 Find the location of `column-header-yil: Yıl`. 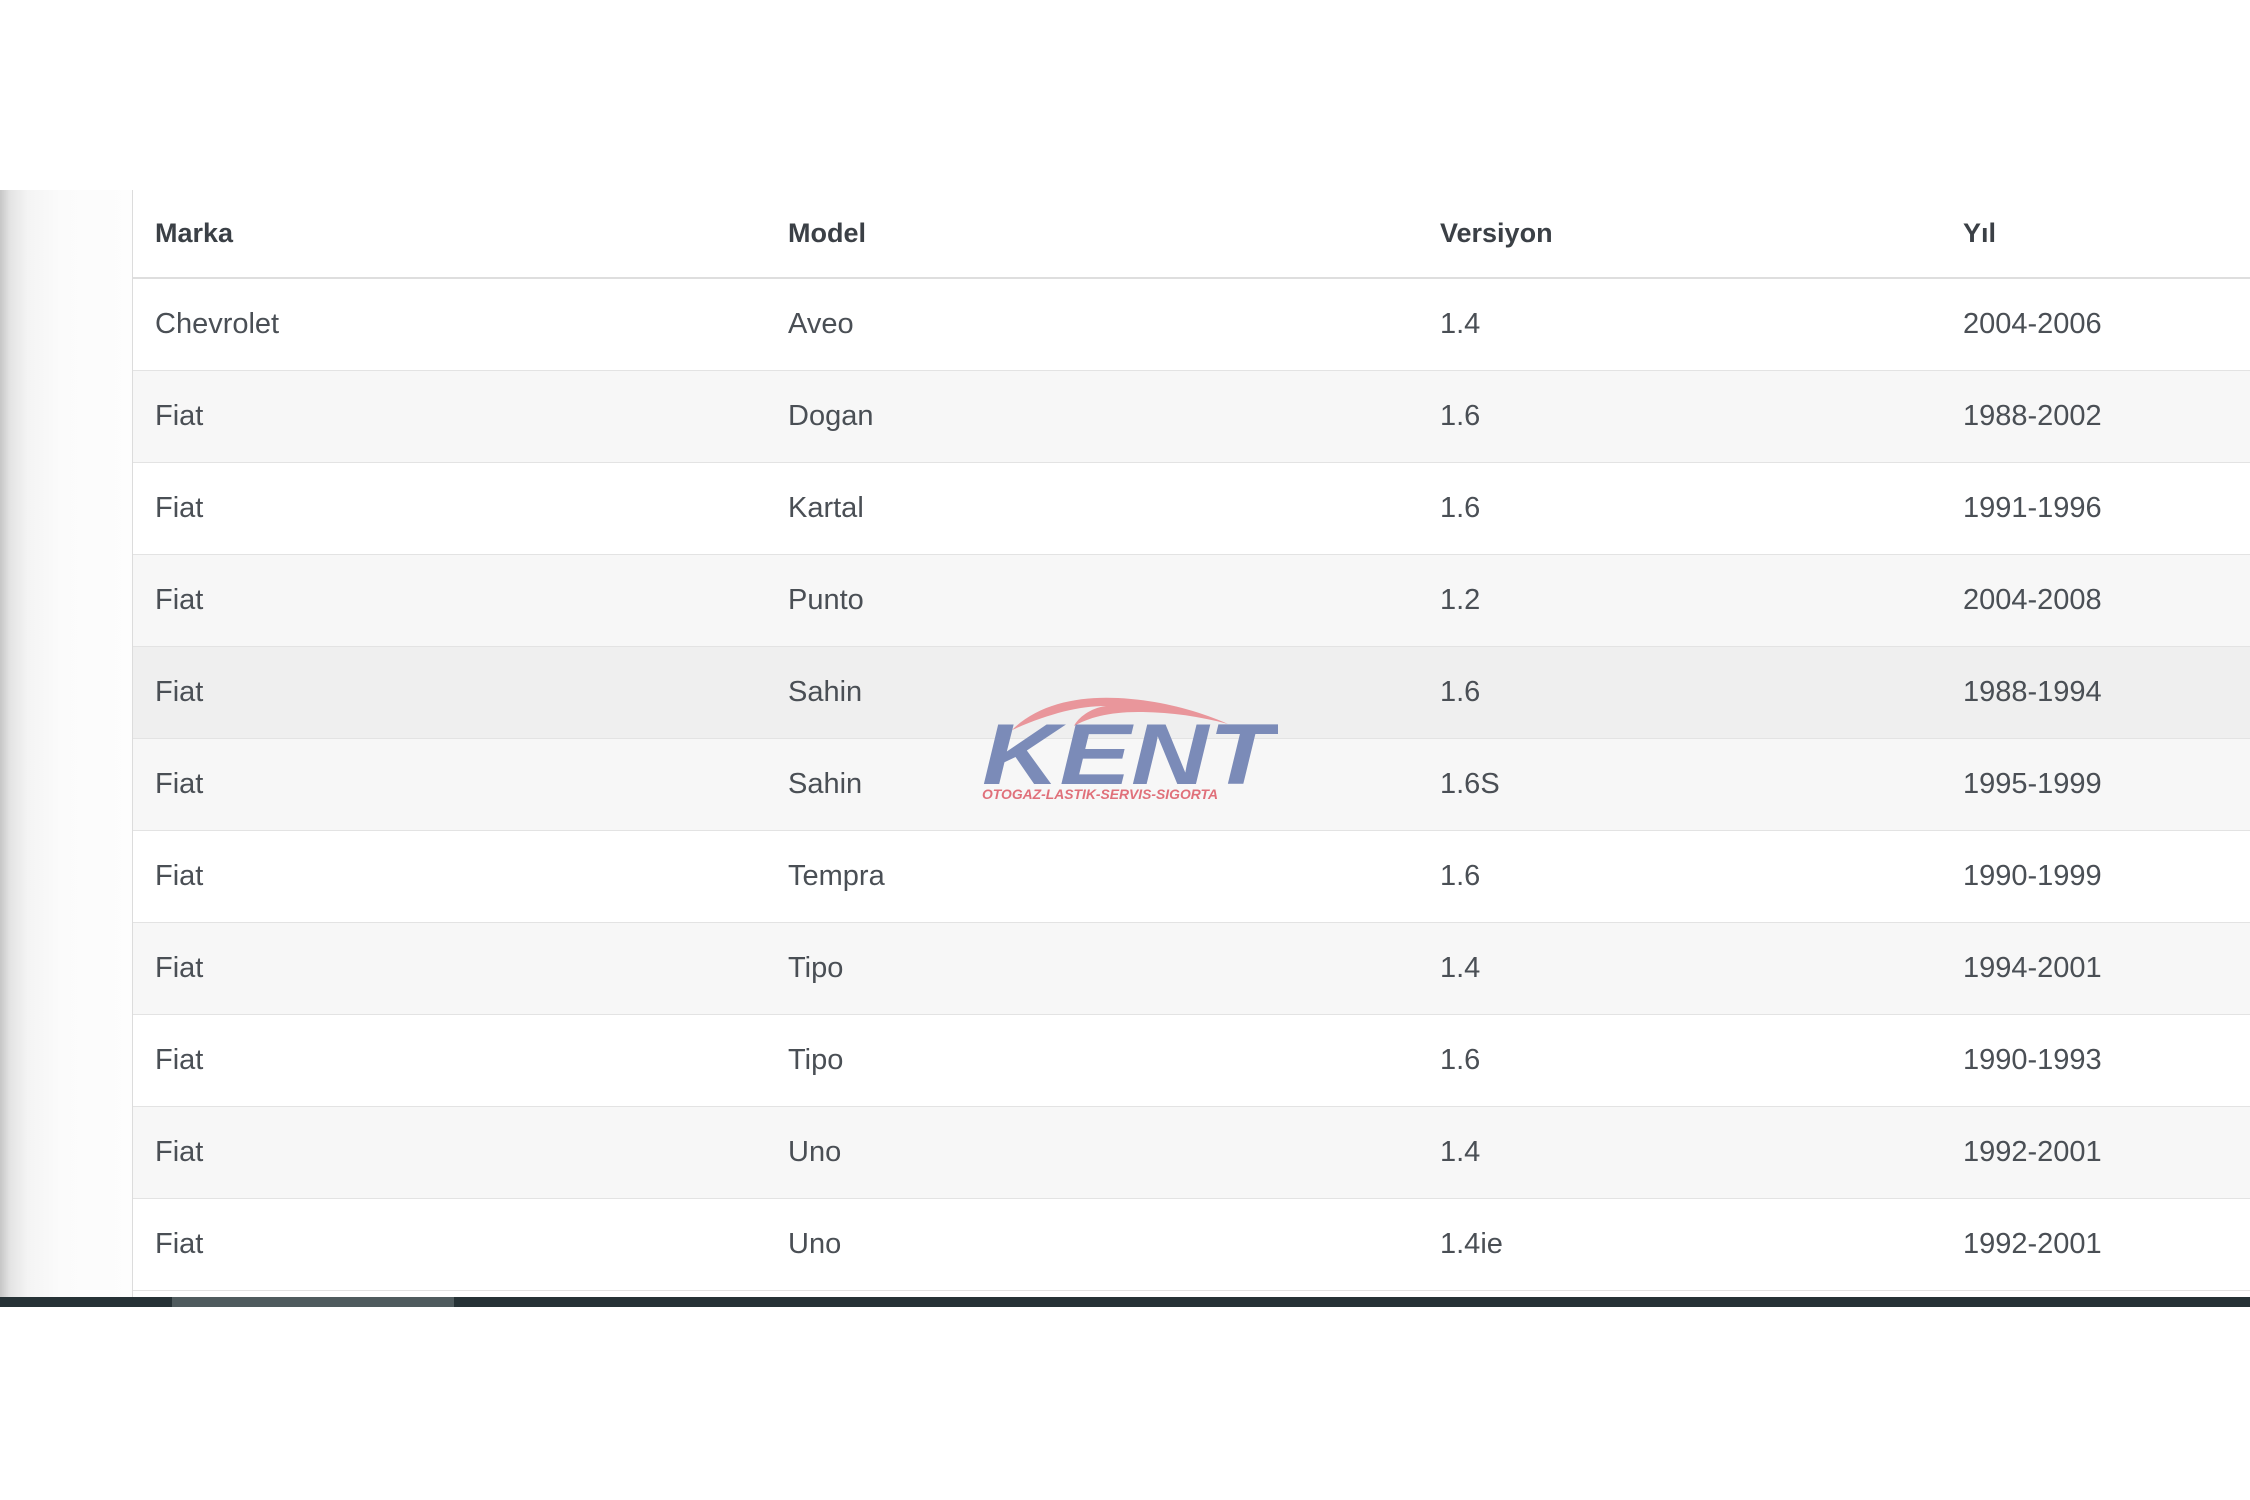

column-header-yil: Yıl is located at coordinates (2095, 234).